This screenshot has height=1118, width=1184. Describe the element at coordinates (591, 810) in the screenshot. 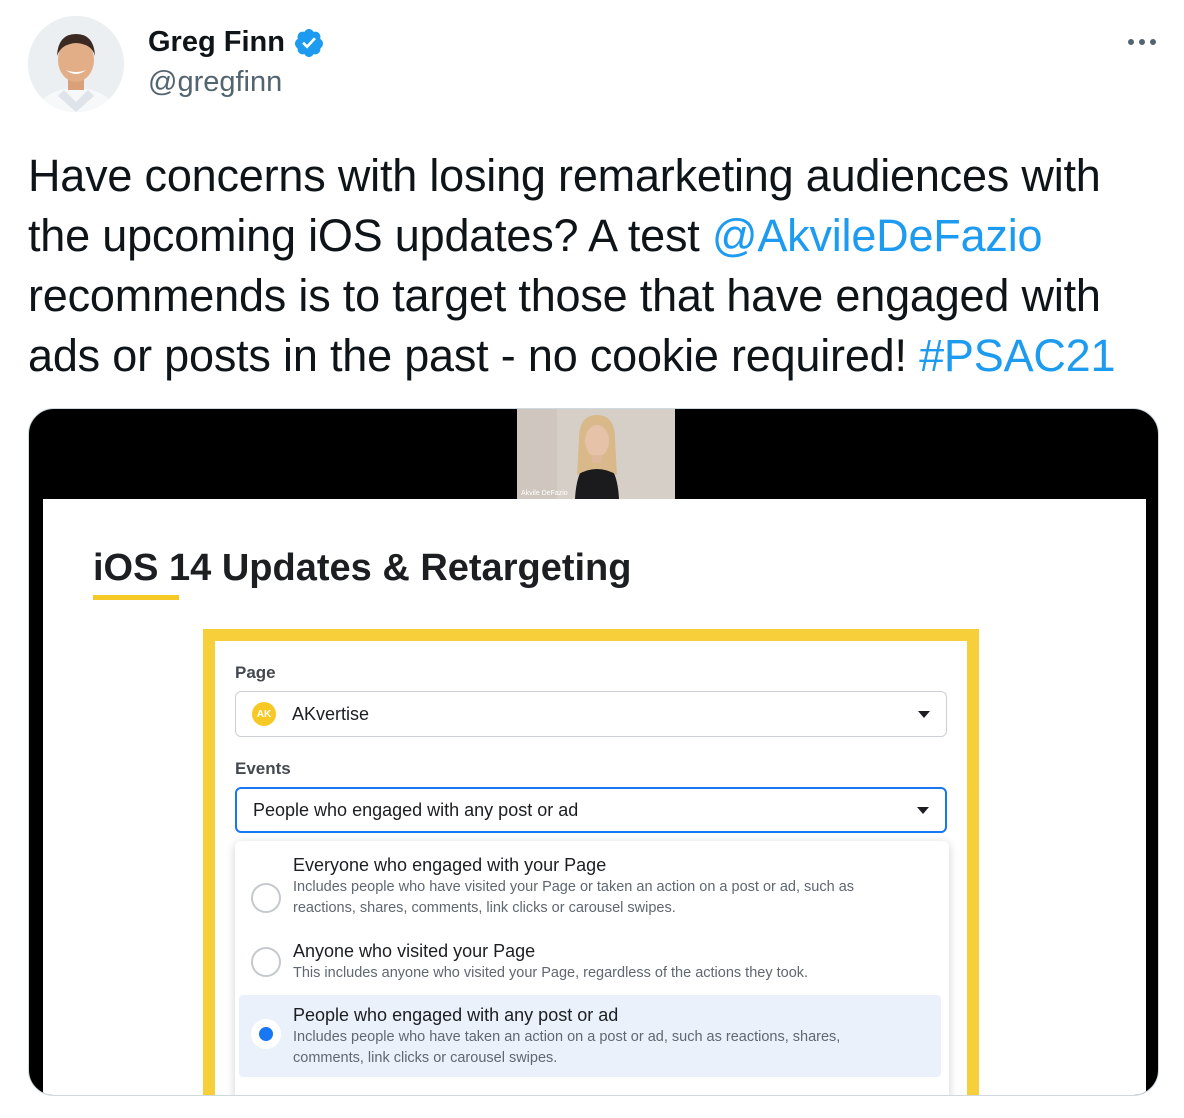

I see `events-select: People who engaged with any post or ad` at that location.